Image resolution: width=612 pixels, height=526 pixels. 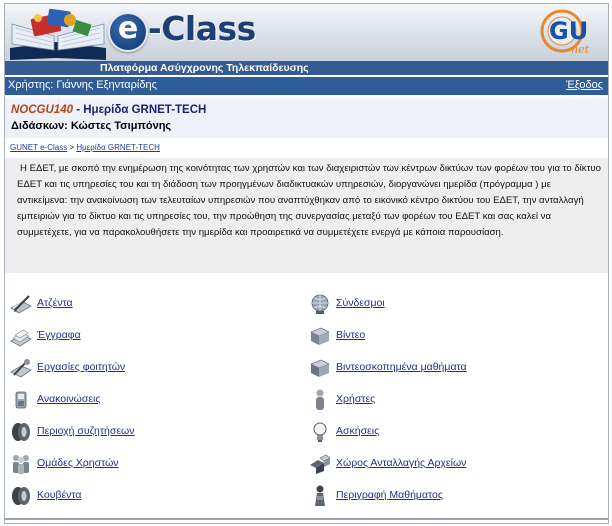 What do you see at coordinates (320, 432) in the screenshot?
I see `exercises-lightbulb-icon` at bounding box center [320, 432].